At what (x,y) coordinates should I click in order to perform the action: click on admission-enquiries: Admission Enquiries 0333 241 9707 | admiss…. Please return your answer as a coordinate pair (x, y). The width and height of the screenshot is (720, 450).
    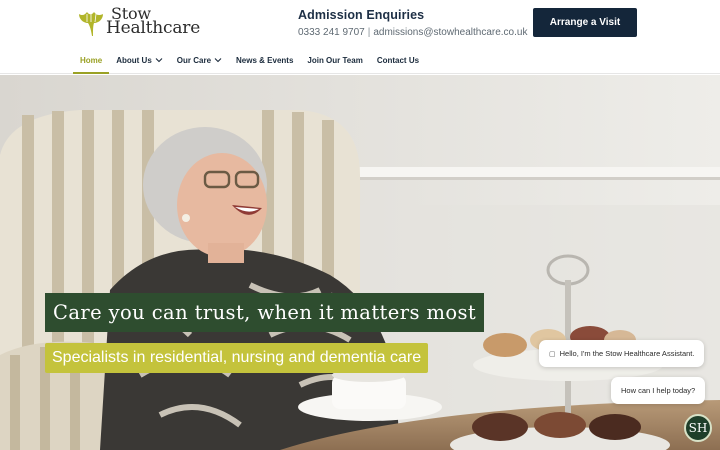
    Looking at the image, I should click on (412, 23).